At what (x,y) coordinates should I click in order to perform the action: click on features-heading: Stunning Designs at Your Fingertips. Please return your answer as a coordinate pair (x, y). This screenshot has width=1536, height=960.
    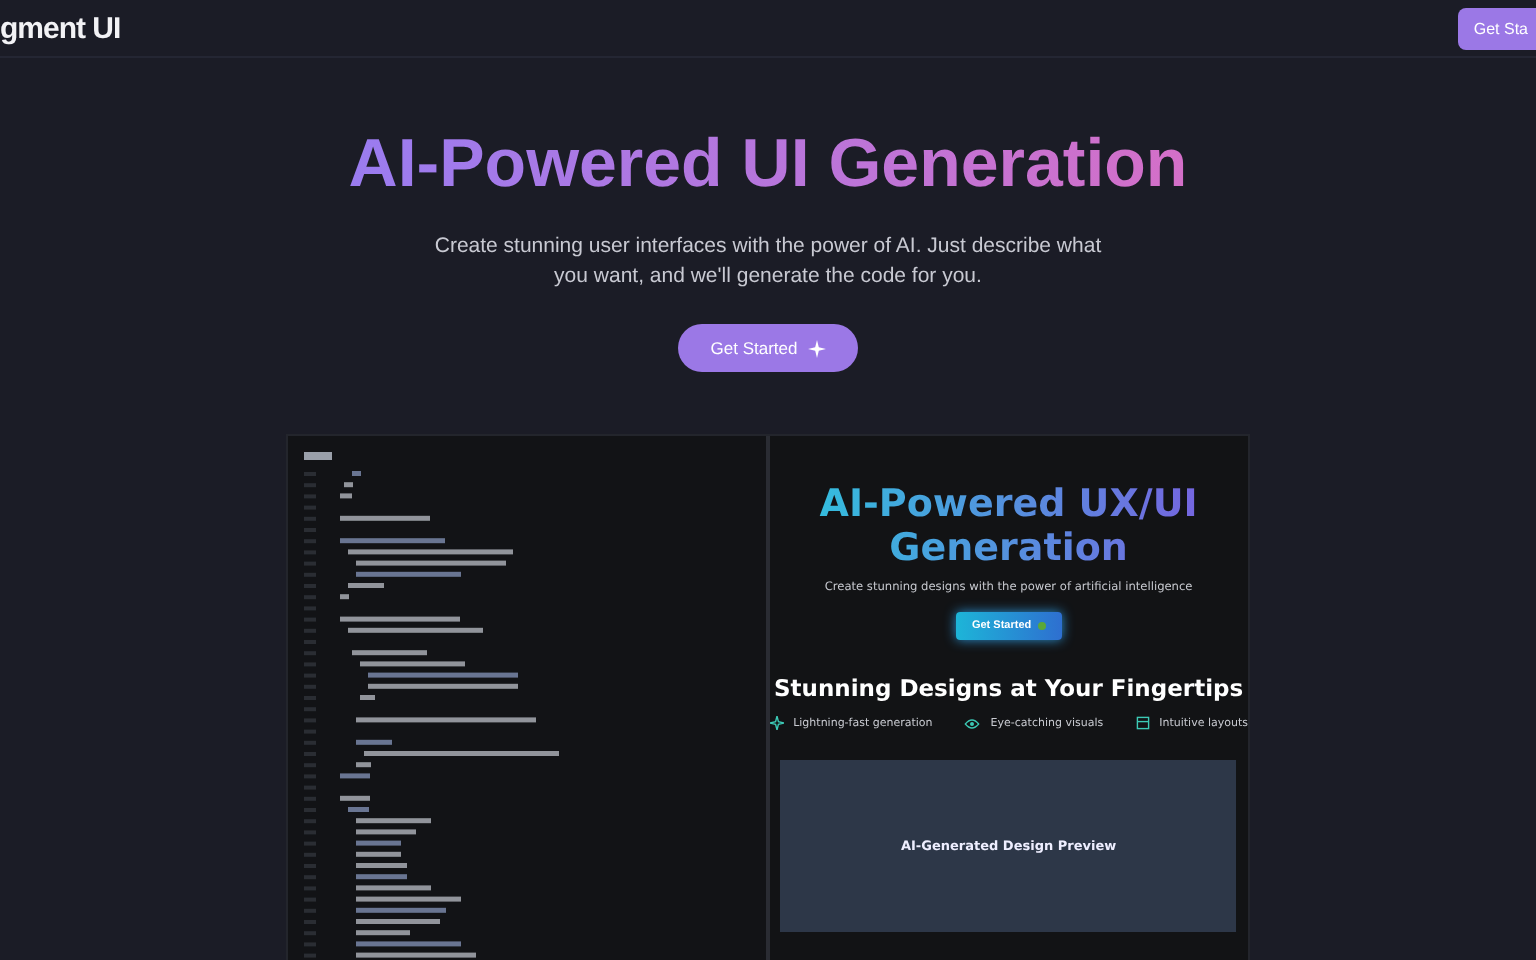
    Looking at the image, I should click on (1008, 688).